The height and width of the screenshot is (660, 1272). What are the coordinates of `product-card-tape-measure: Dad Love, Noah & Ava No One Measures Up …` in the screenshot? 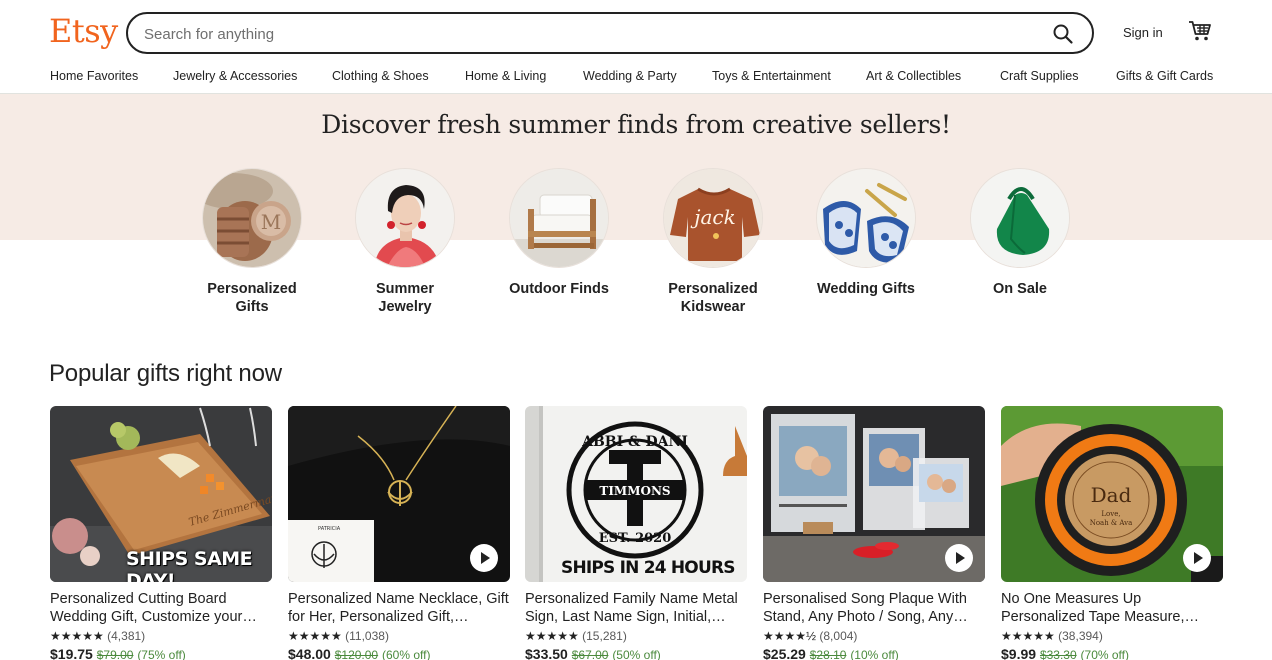 It's located at (1112, 533).